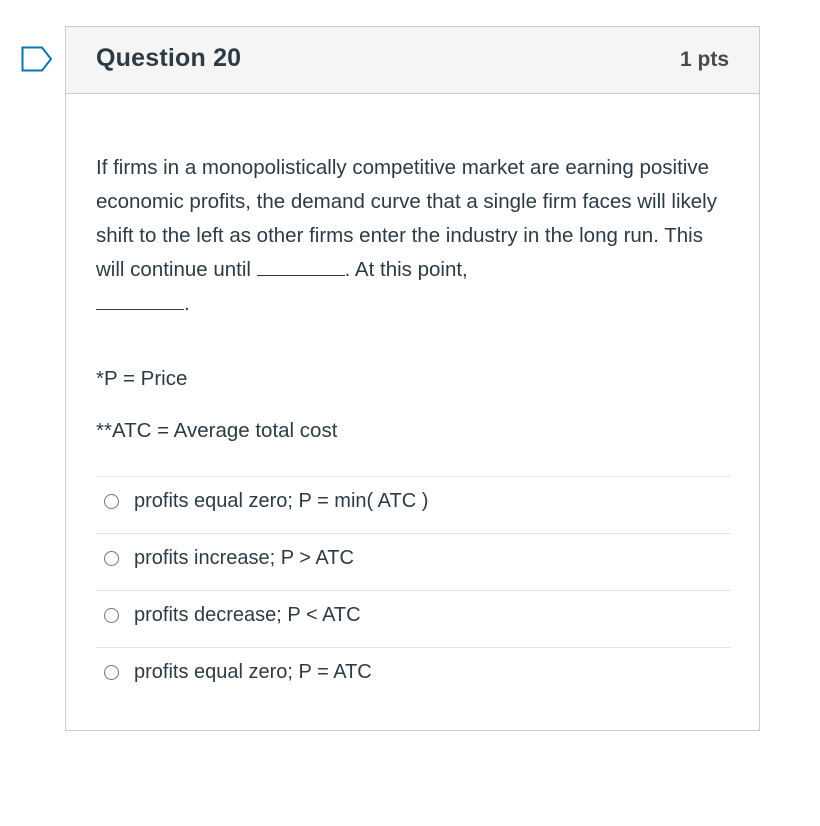 Image resolution: width=820 pixels, height=826 pixels. I want to click on question-header: Question 20 1 pts, so click(412, 60).